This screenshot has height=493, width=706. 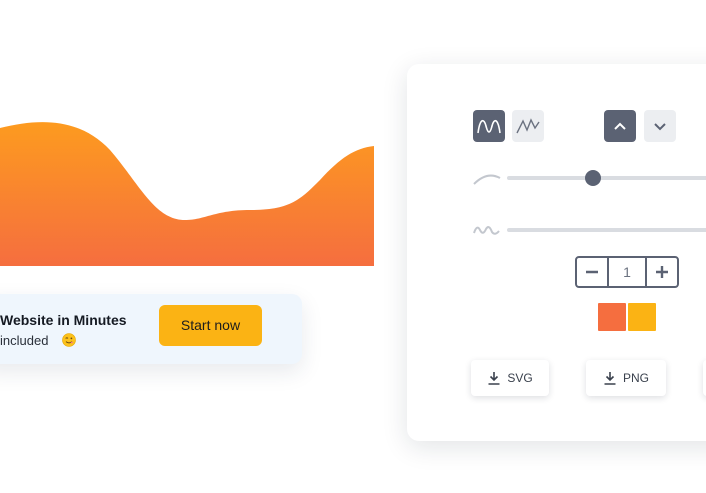 I want to click on height-slider-thumb, so click(x=593, y=178).